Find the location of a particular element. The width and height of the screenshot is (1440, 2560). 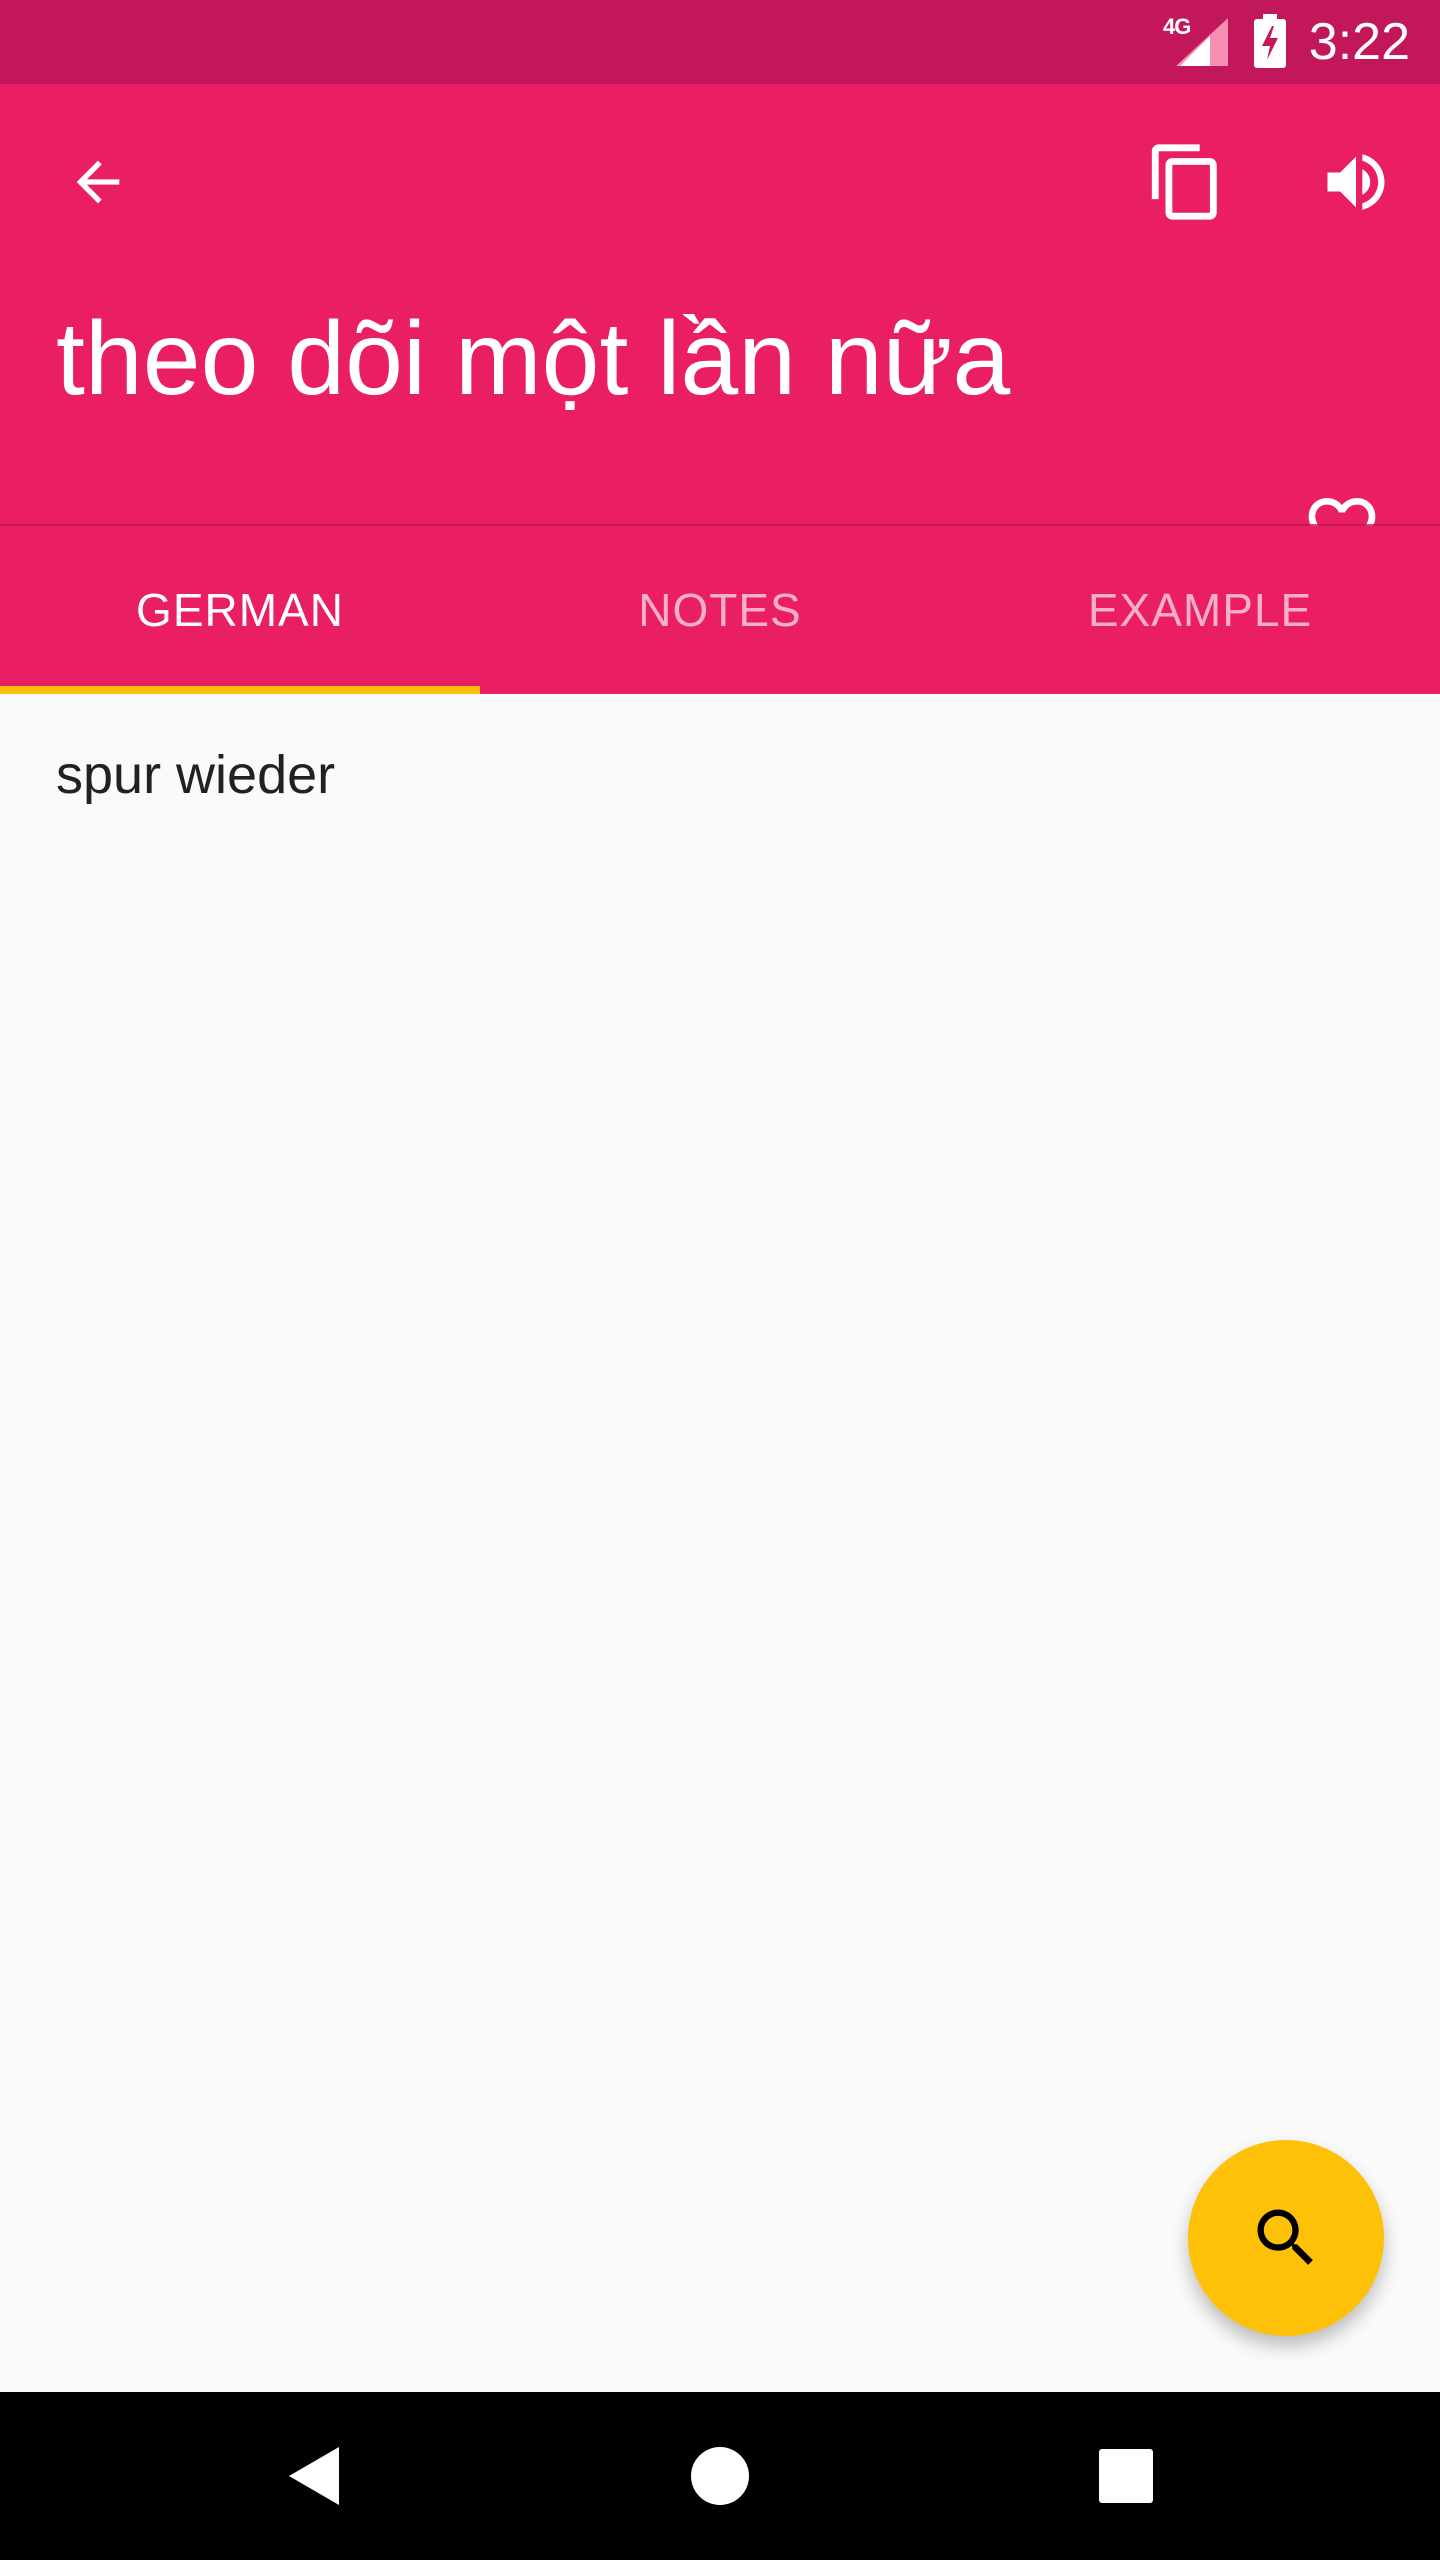

tab-notes: NOTES is located at coordinates (720, 610).